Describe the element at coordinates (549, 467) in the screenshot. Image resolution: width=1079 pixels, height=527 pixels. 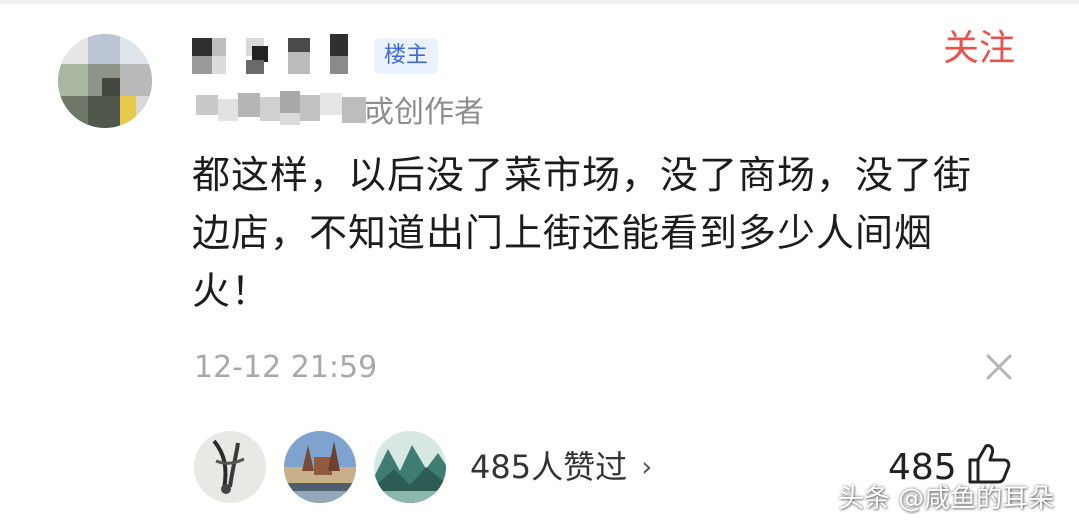
I see `likes-summary-text: 485人赞过` at that location.